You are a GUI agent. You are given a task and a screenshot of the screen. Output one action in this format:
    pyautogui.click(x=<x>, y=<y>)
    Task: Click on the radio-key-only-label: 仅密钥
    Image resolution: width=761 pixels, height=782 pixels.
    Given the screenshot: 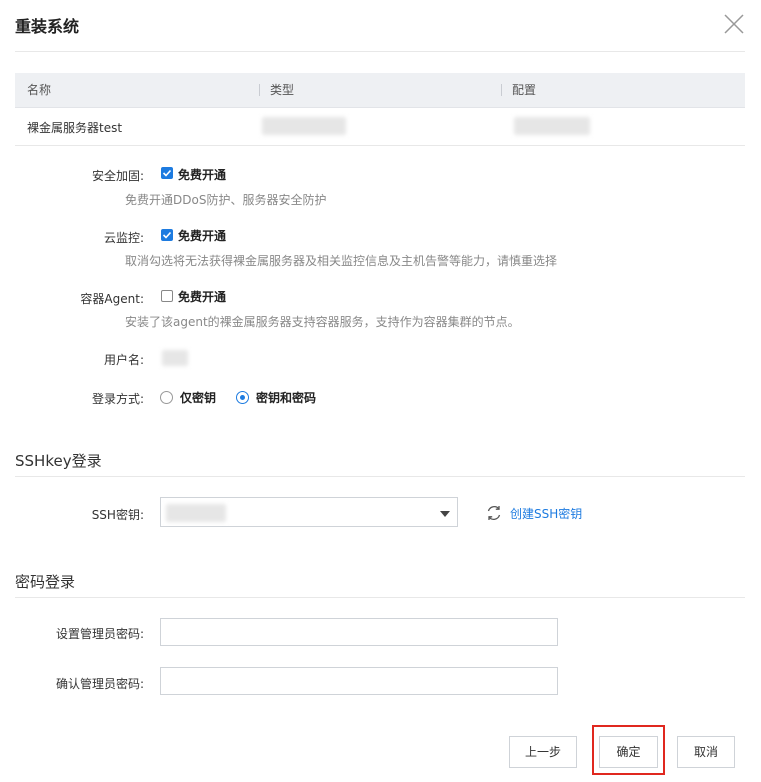 What is the action you would take?
    pyautogui.click(x=198, y=397)
    